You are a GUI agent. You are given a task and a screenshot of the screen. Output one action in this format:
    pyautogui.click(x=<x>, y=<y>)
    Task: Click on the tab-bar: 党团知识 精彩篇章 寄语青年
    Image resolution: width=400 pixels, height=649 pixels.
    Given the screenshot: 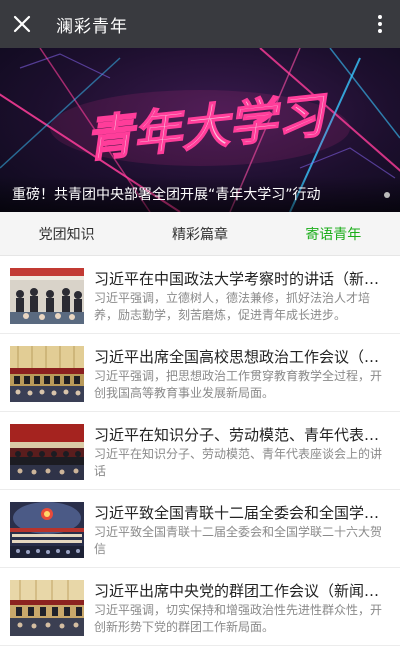 What is the action you would take?
    pyautogui.click(x=200, y=234)
    